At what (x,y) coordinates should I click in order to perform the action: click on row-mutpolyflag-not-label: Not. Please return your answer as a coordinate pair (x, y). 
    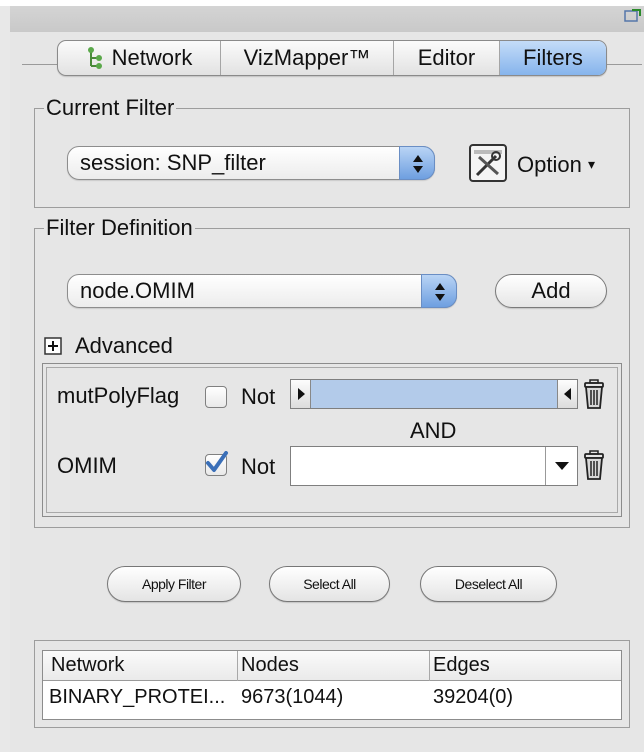
    Looking at the image, I should click on (258, 396).